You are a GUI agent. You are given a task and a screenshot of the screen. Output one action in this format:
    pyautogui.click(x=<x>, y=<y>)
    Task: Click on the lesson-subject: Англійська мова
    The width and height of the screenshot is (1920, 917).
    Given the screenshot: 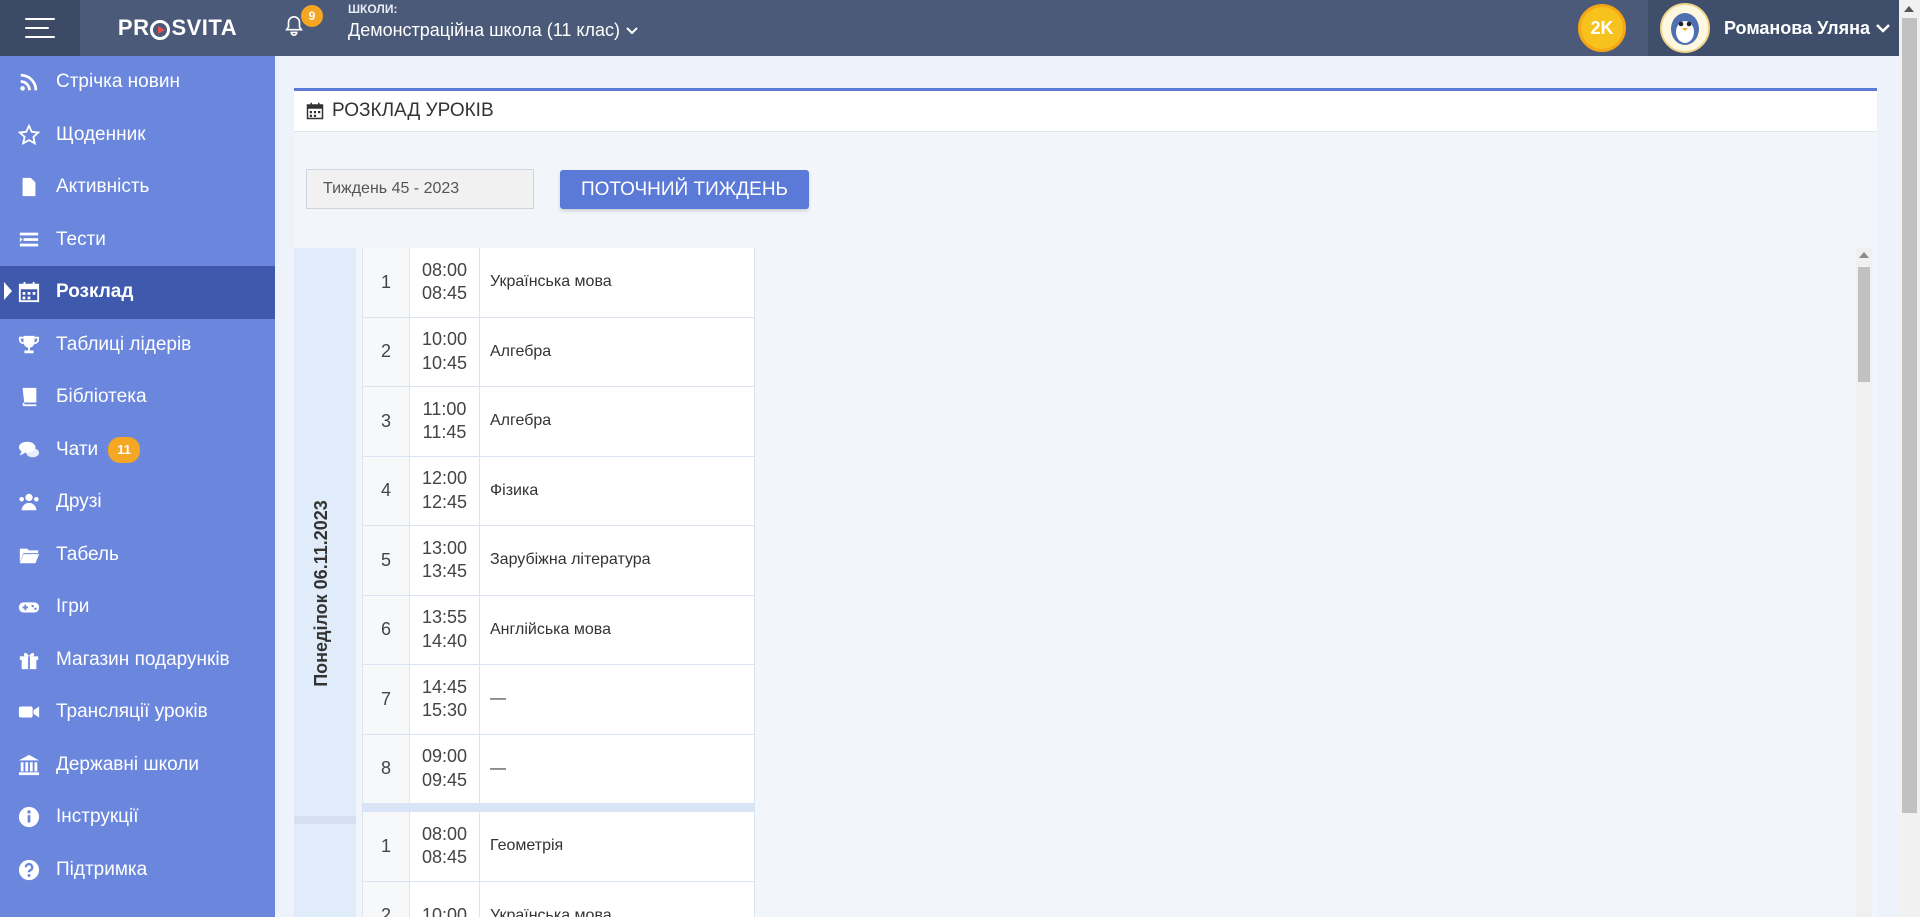 What is the action you would take?
    pyautogui.click(x=617, y=629)
    